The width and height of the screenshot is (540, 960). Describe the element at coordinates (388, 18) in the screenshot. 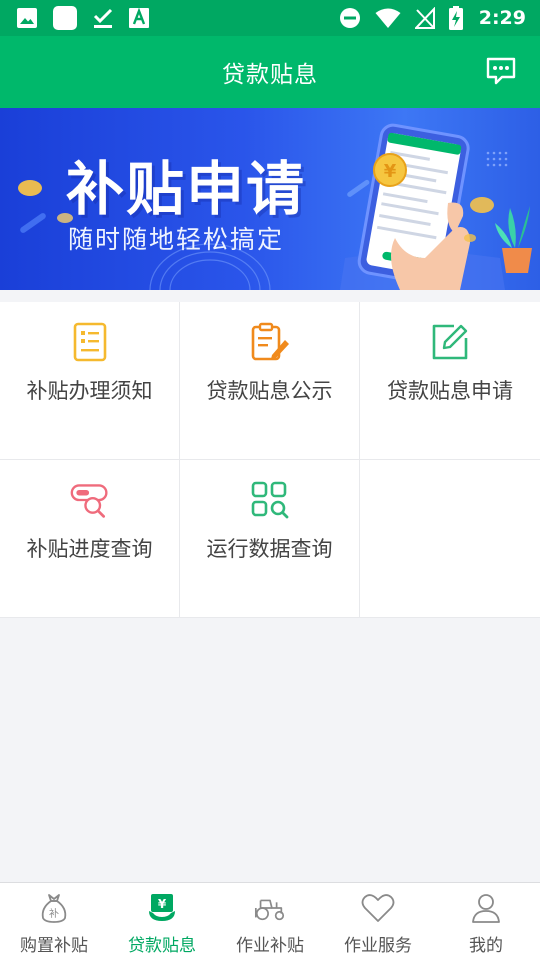

I see `wifi-icon` at that location.